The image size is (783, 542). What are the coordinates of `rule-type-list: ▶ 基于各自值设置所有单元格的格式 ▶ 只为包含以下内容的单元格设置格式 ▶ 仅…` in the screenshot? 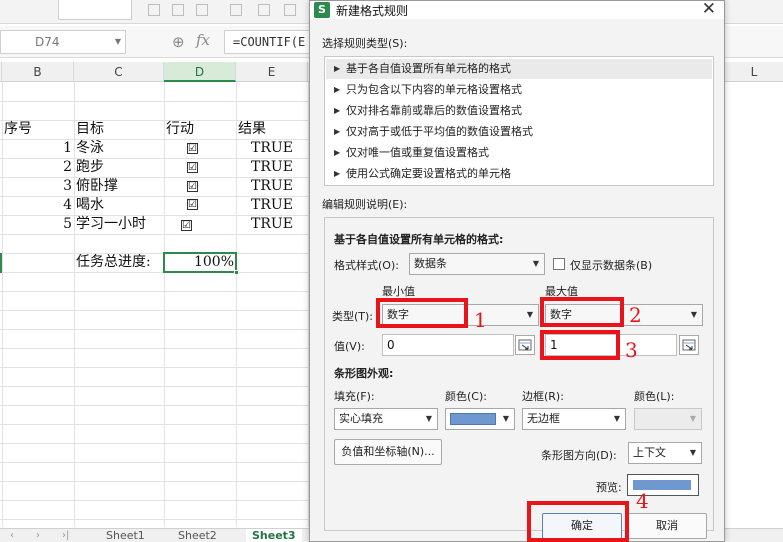 It's located at (519, 121).